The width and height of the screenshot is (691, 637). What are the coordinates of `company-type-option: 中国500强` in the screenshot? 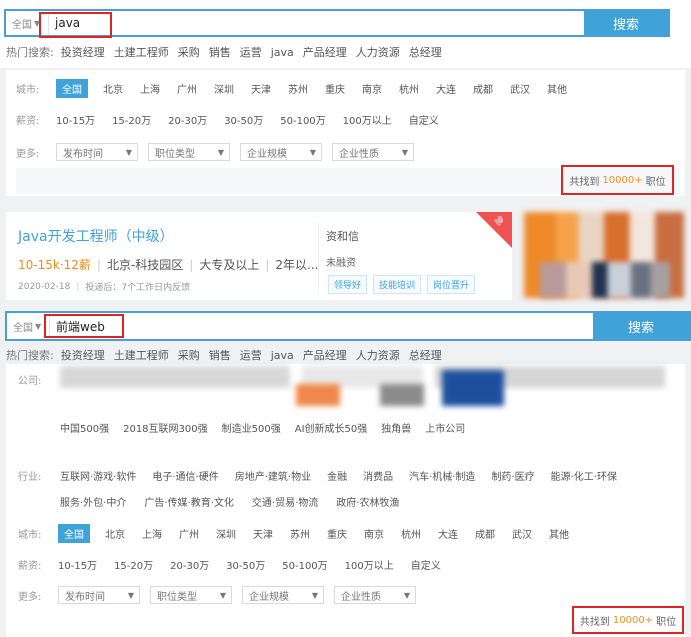 It's located at (84, 427).